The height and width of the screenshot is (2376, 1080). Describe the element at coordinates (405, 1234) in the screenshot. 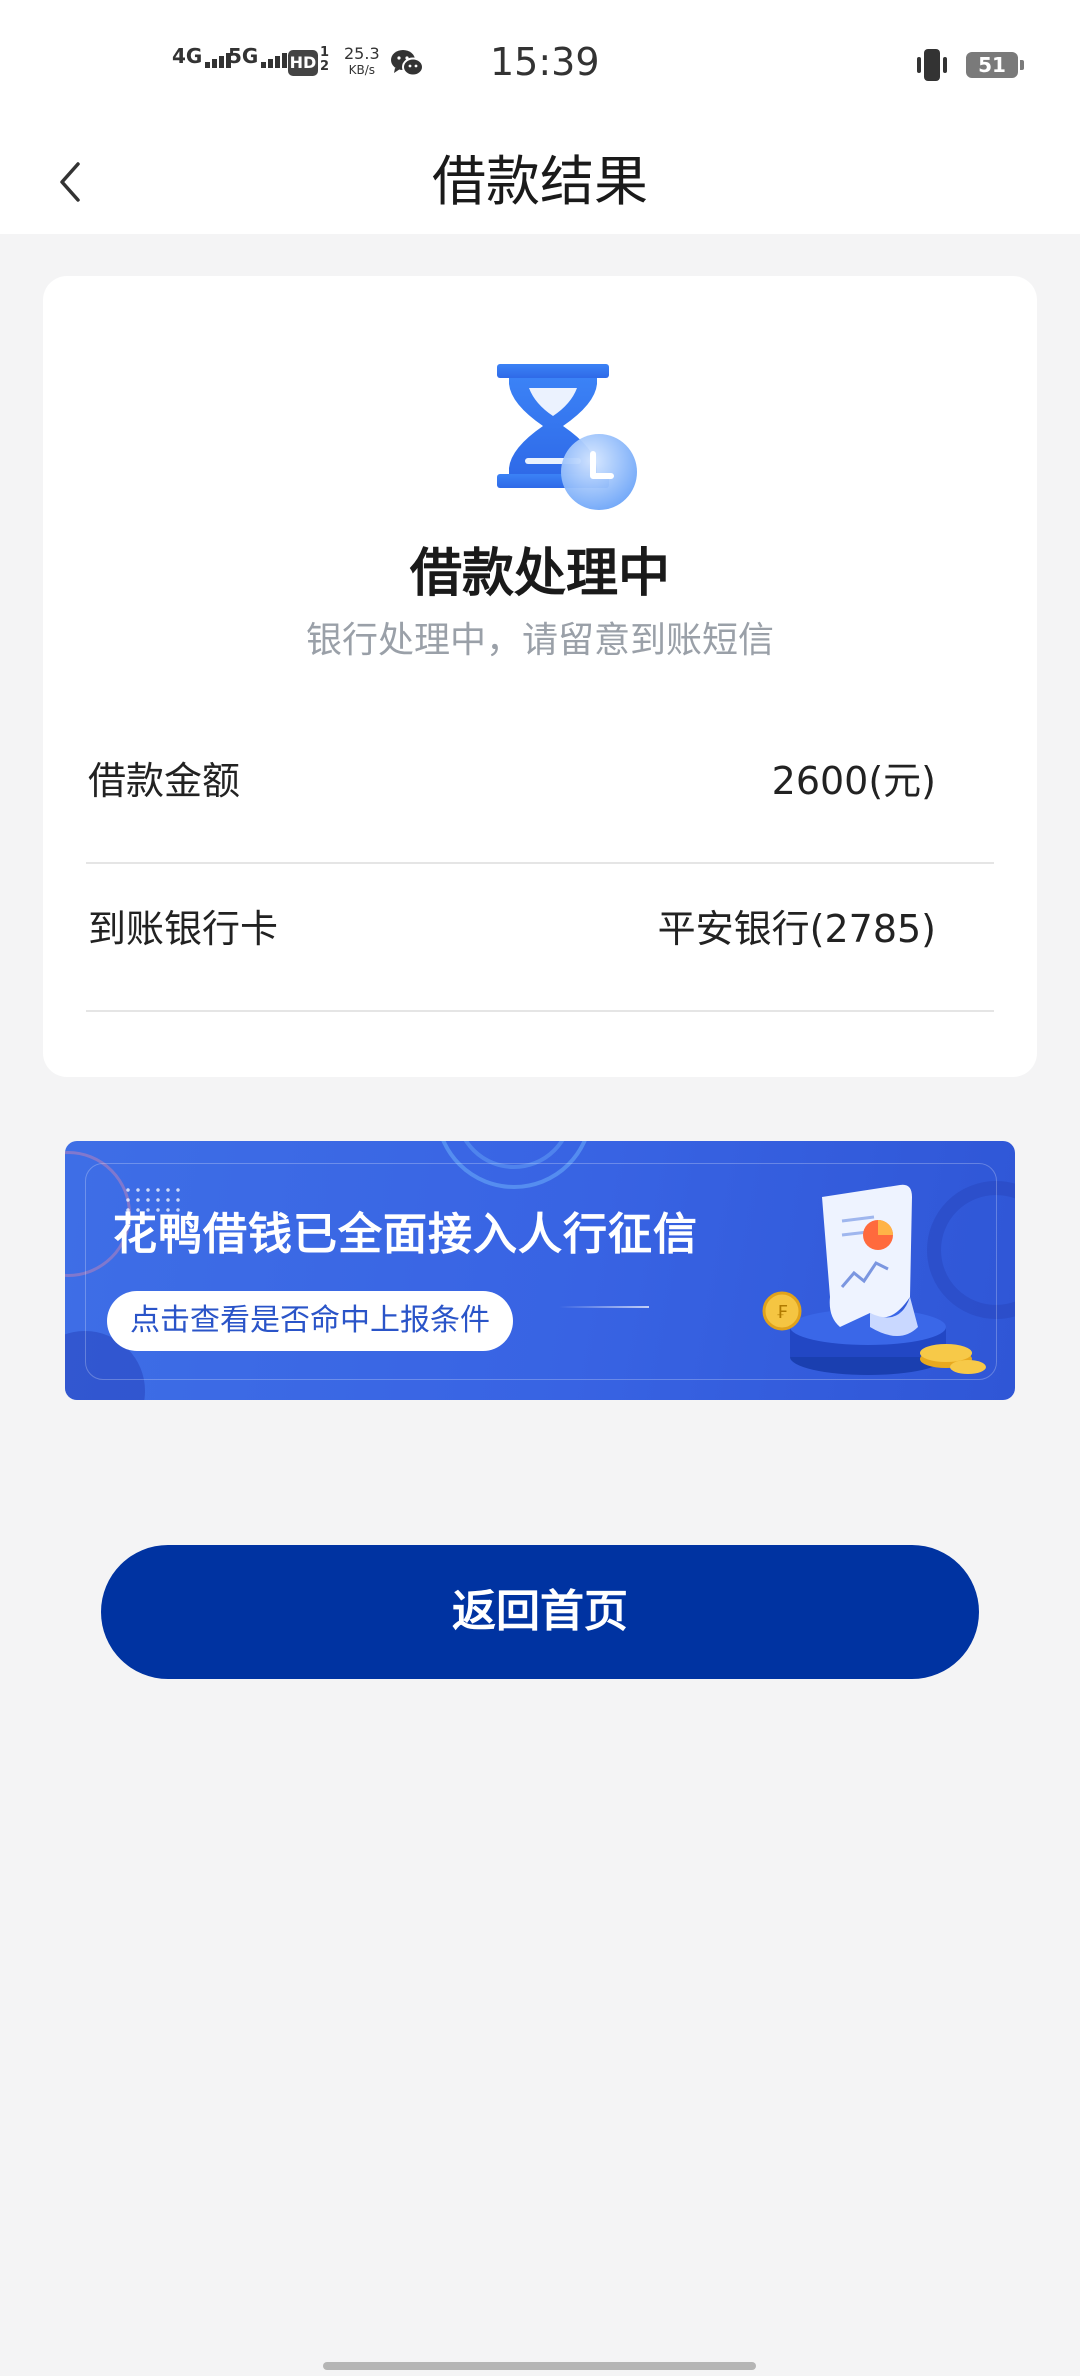

I see `banner-title: 花鸭借钱已全面接入人行征信` at that location.